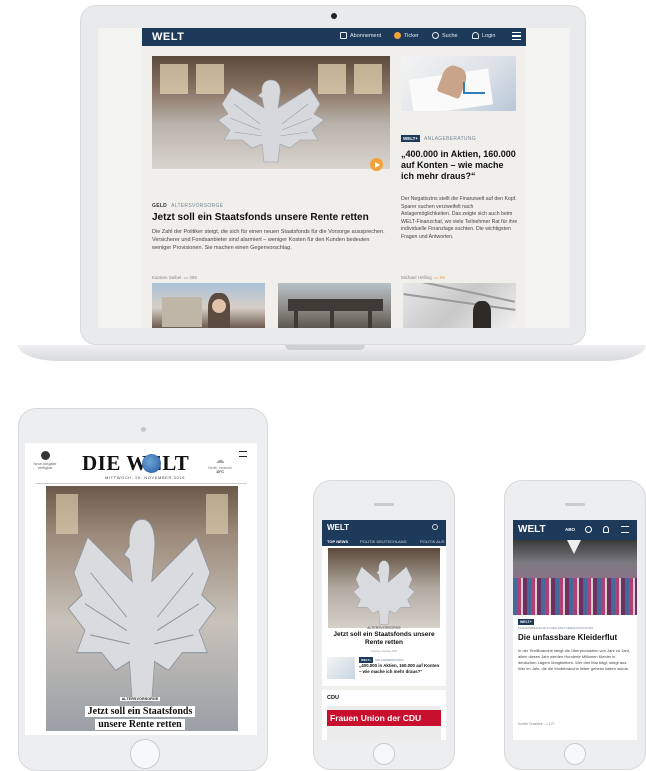 The width and height of the screenshot is (646, 771). Describe the element at coordinates (360, 35) in the screenshot. I see `nav-abonnement: Abonnement` at that location.